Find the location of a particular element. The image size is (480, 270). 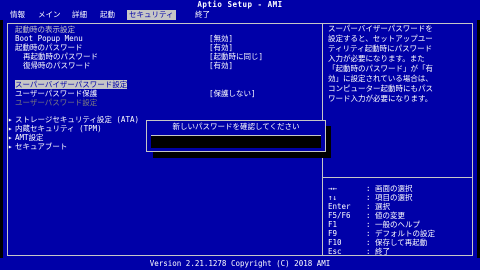

setup-title: Aptio Setup - AMI is located at coordinates (240, 4).